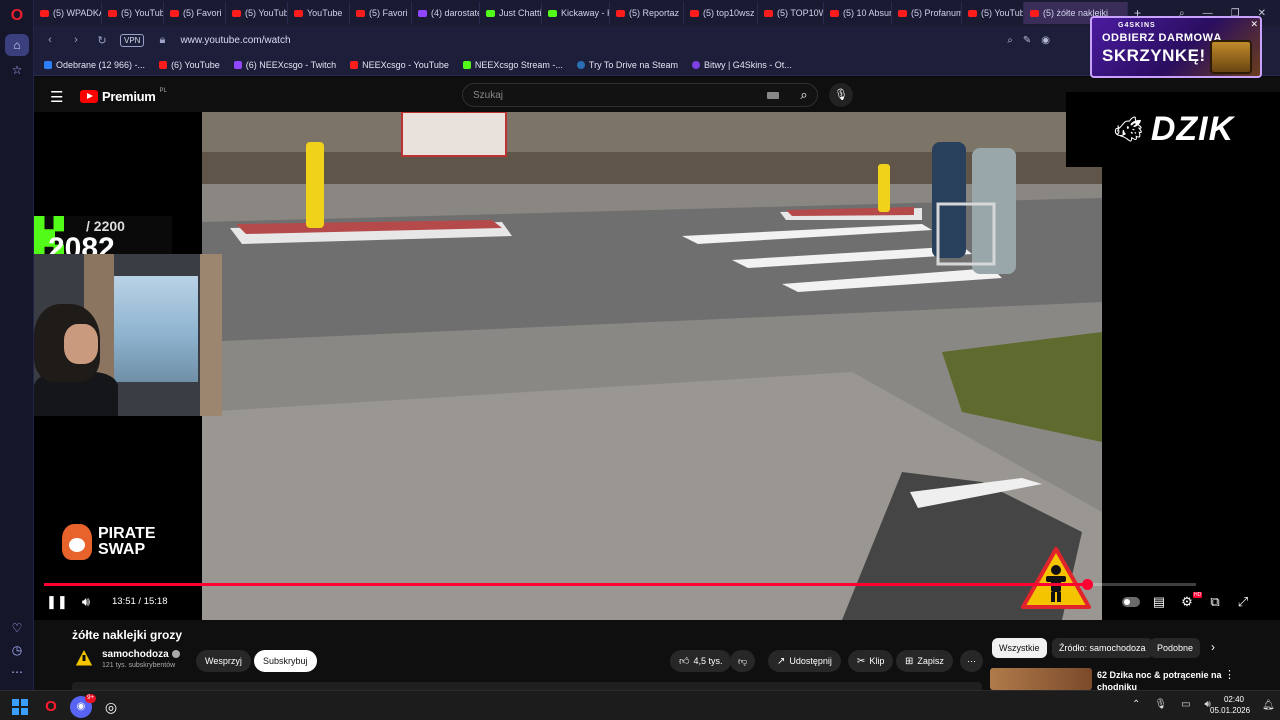  I want to click on system-tray: ⌃ 🎙︎ ▭ 🔊︎, so click(1171, 704).